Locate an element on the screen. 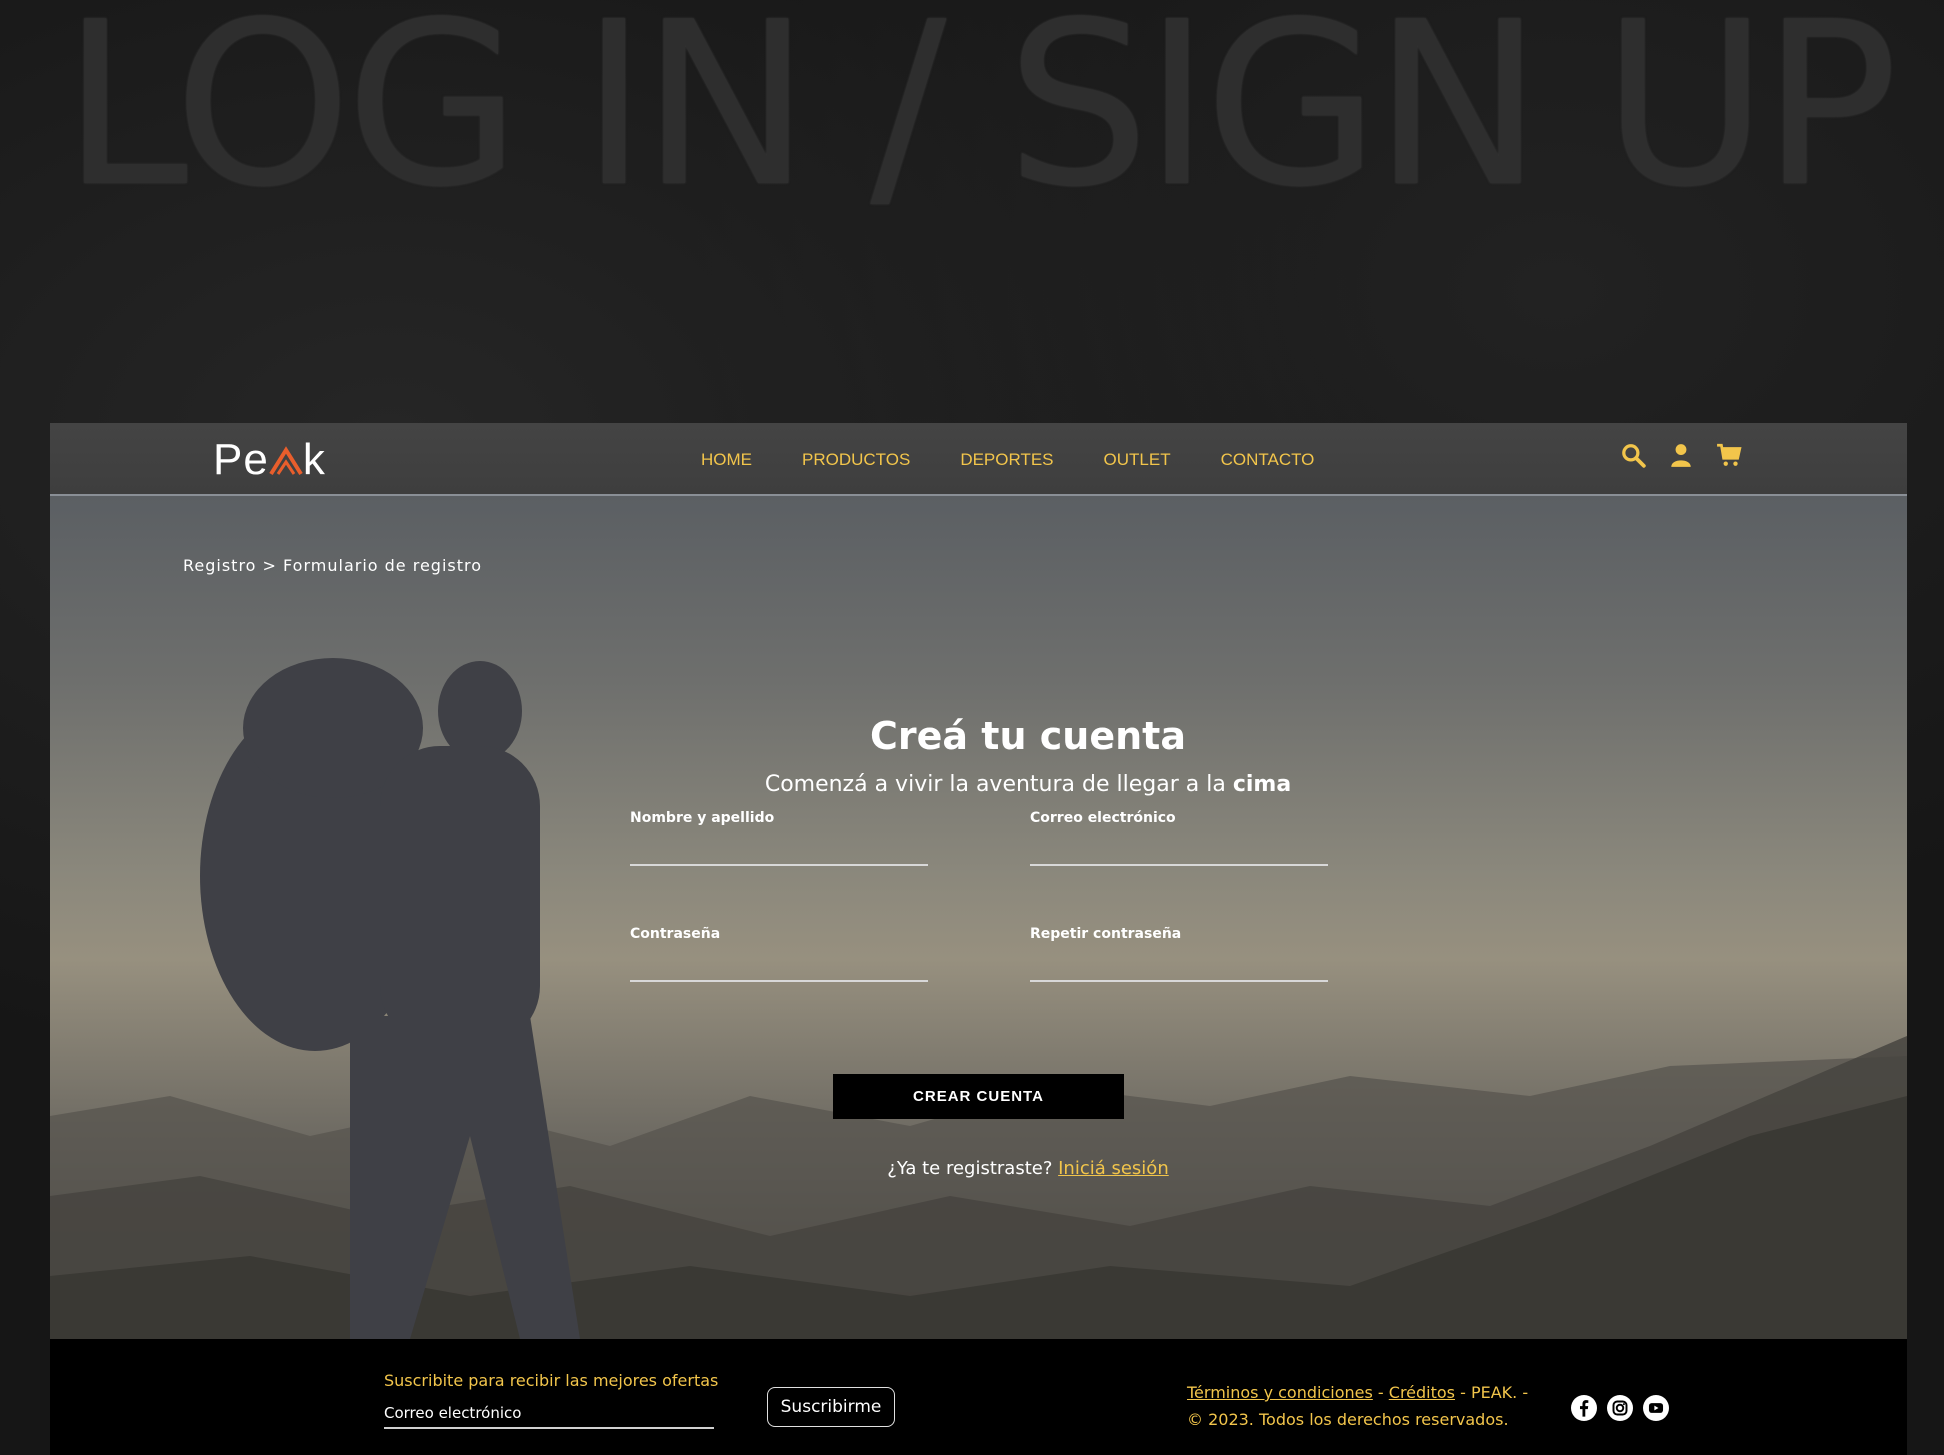  repeat-password-field-label: Repetir contraseña is located at coordinates (1106, 934).